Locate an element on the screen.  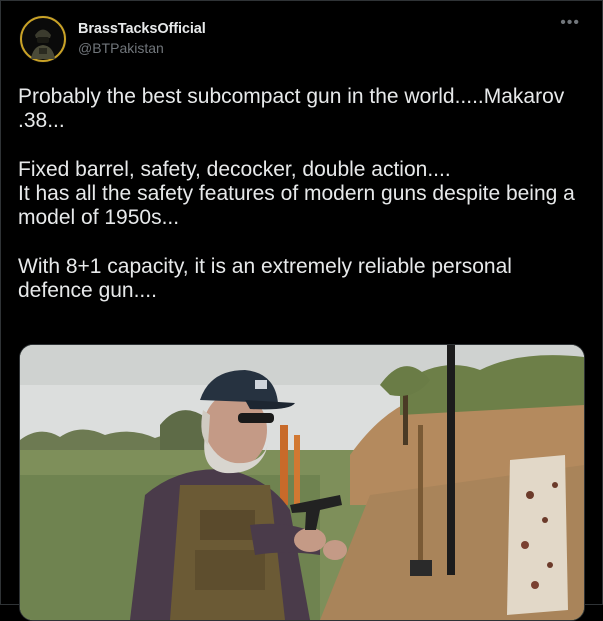
soldier-avatar-icon is located at coordinates (43, 39).